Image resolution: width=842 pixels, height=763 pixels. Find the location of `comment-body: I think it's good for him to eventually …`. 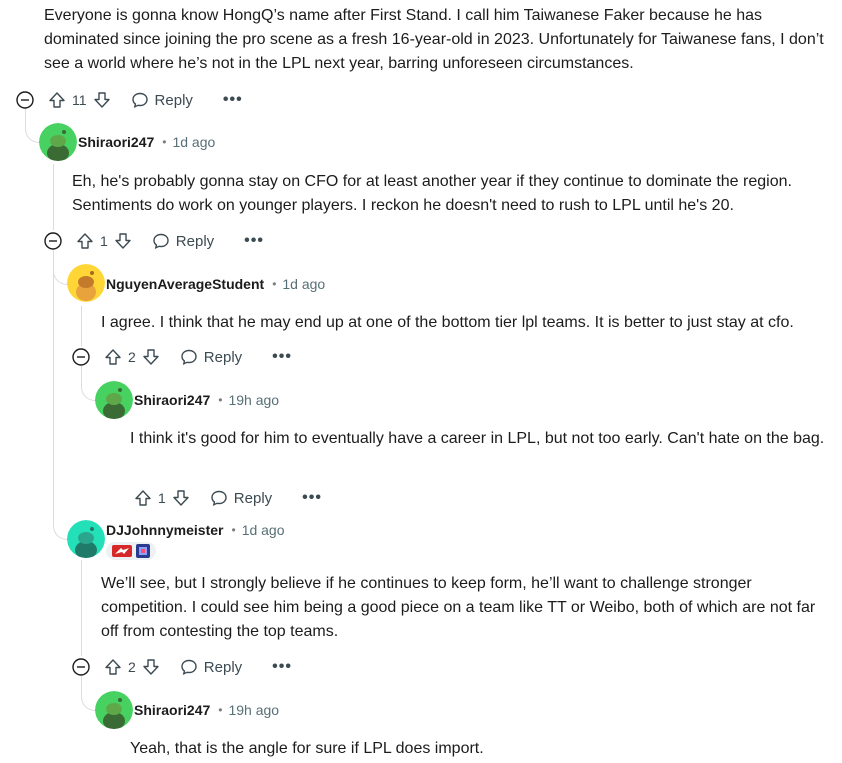

comment-body: I think it's good for him to eventually … is located at coordinates (477, 438).